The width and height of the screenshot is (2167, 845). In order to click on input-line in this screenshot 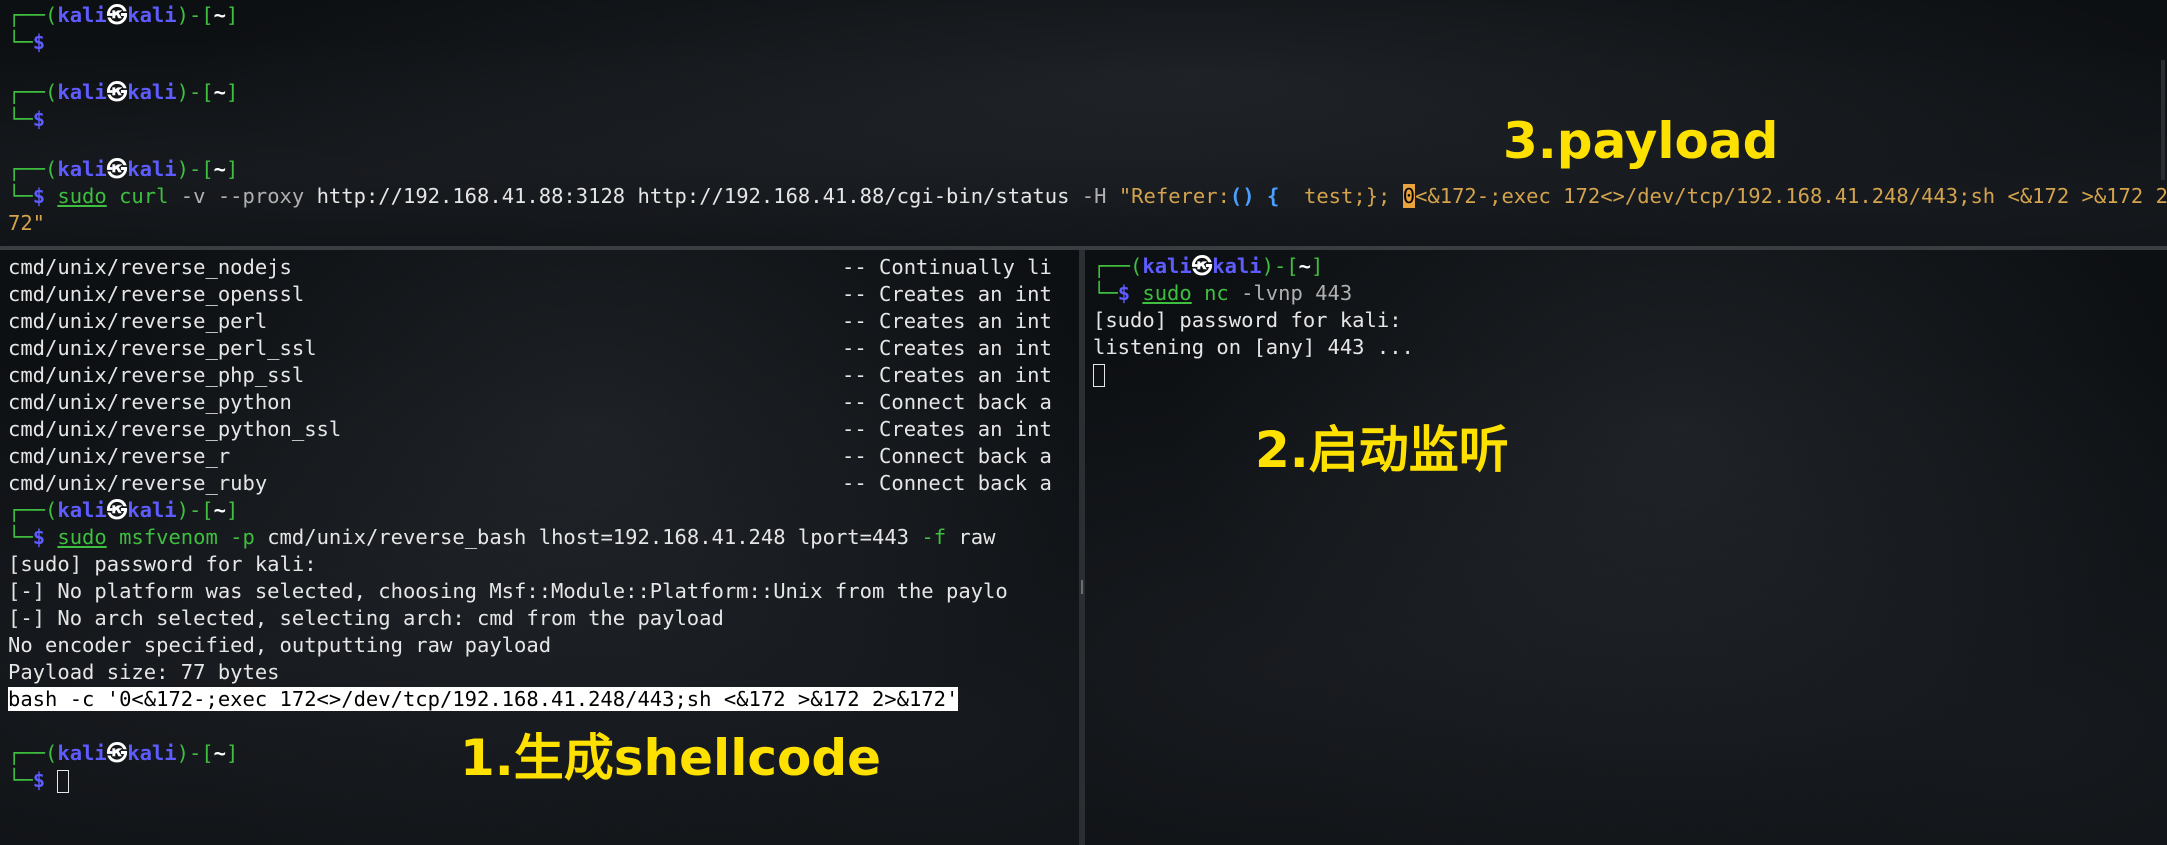, I will do `click(1099, 374)`.